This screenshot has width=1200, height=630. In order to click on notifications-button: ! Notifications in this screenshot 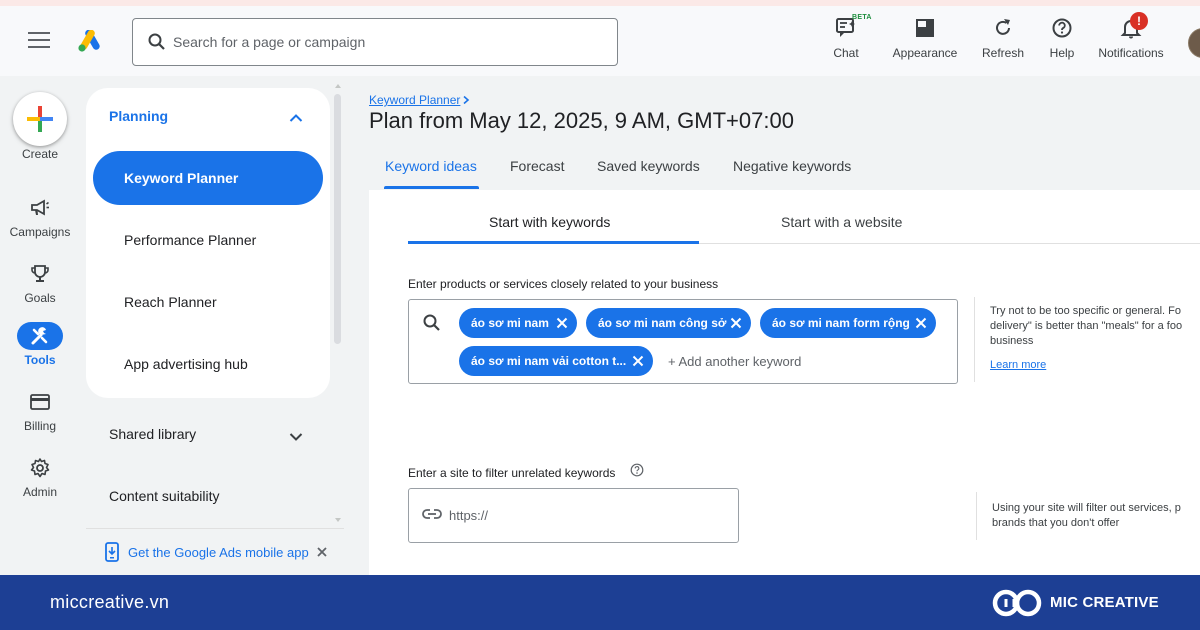, I will do `click(1131, 36)`.